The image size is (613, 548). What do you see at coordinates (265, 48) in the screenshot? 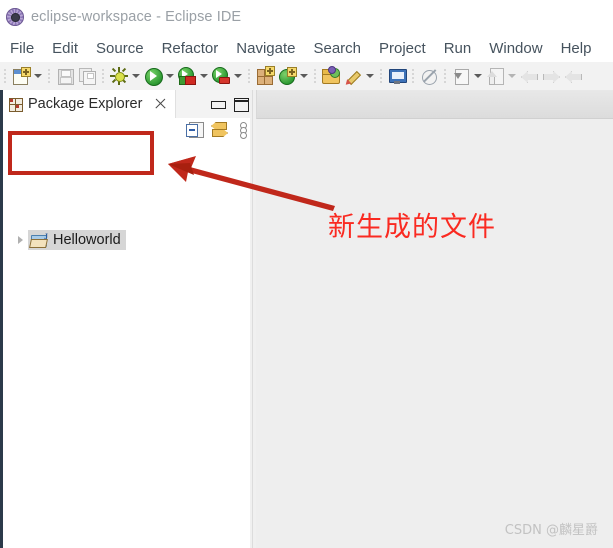
I see `menu-item-navigate: Navigate` at bounding box center [265, 48].